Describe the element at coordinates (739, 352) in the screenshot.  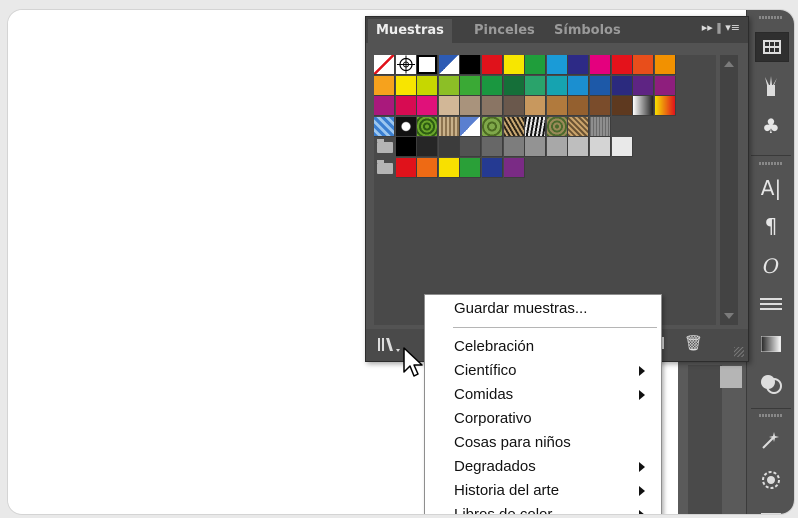
I see `resize-grip` at that location.